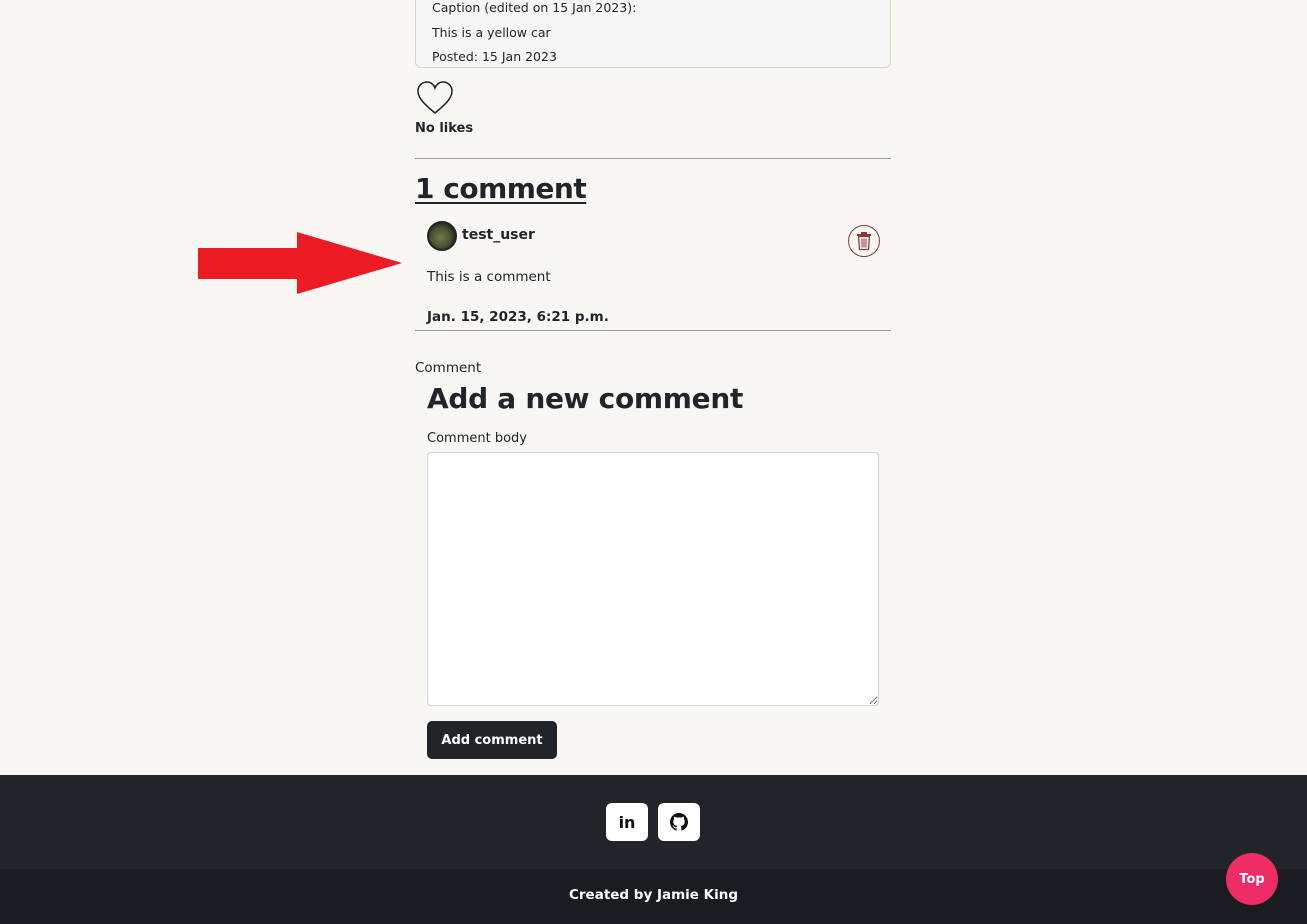  I want to click on comment-date: Jan. 15, 2023, 6:21 p.m., so click(518, 317).